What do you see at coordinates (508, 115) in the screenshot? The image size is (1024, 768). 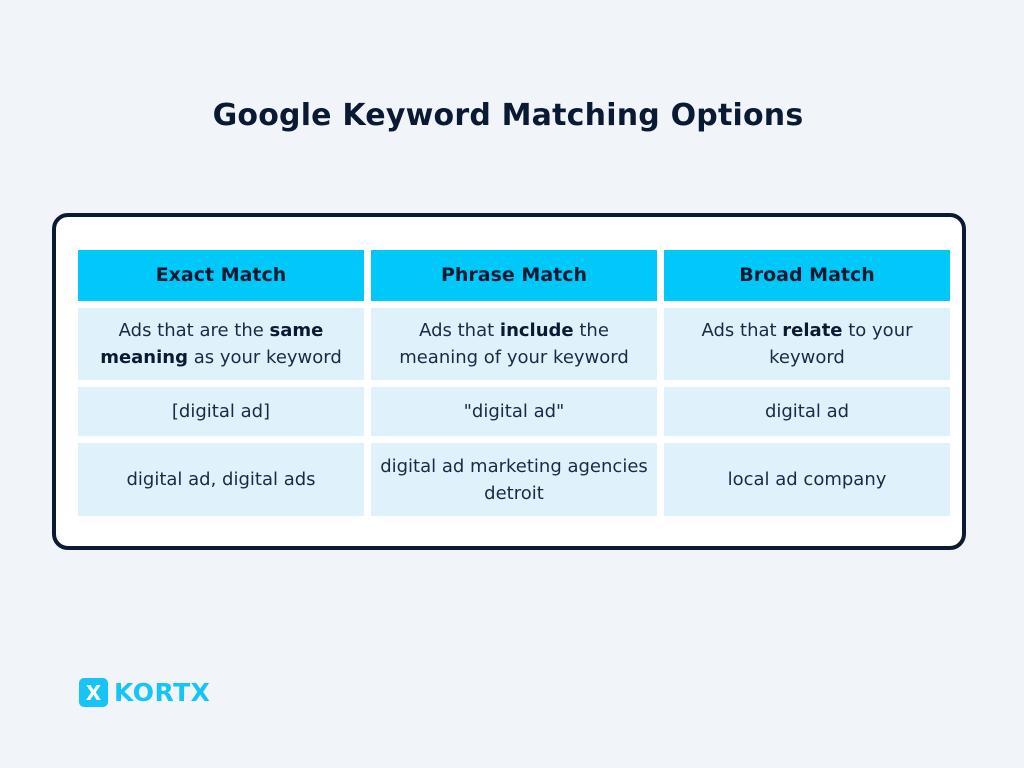 I see `page-title: Google Keyword Matching Options` at bounding box center [508, 115].